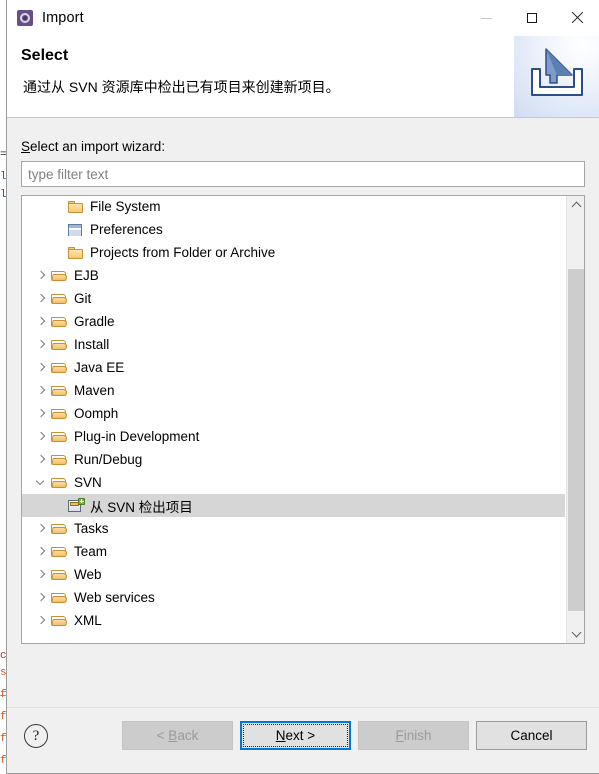 This screenshot has width=599, height=774. Describe the element at coordinates (76, 207) in the screenshot. I see `folder-icon` at that location.